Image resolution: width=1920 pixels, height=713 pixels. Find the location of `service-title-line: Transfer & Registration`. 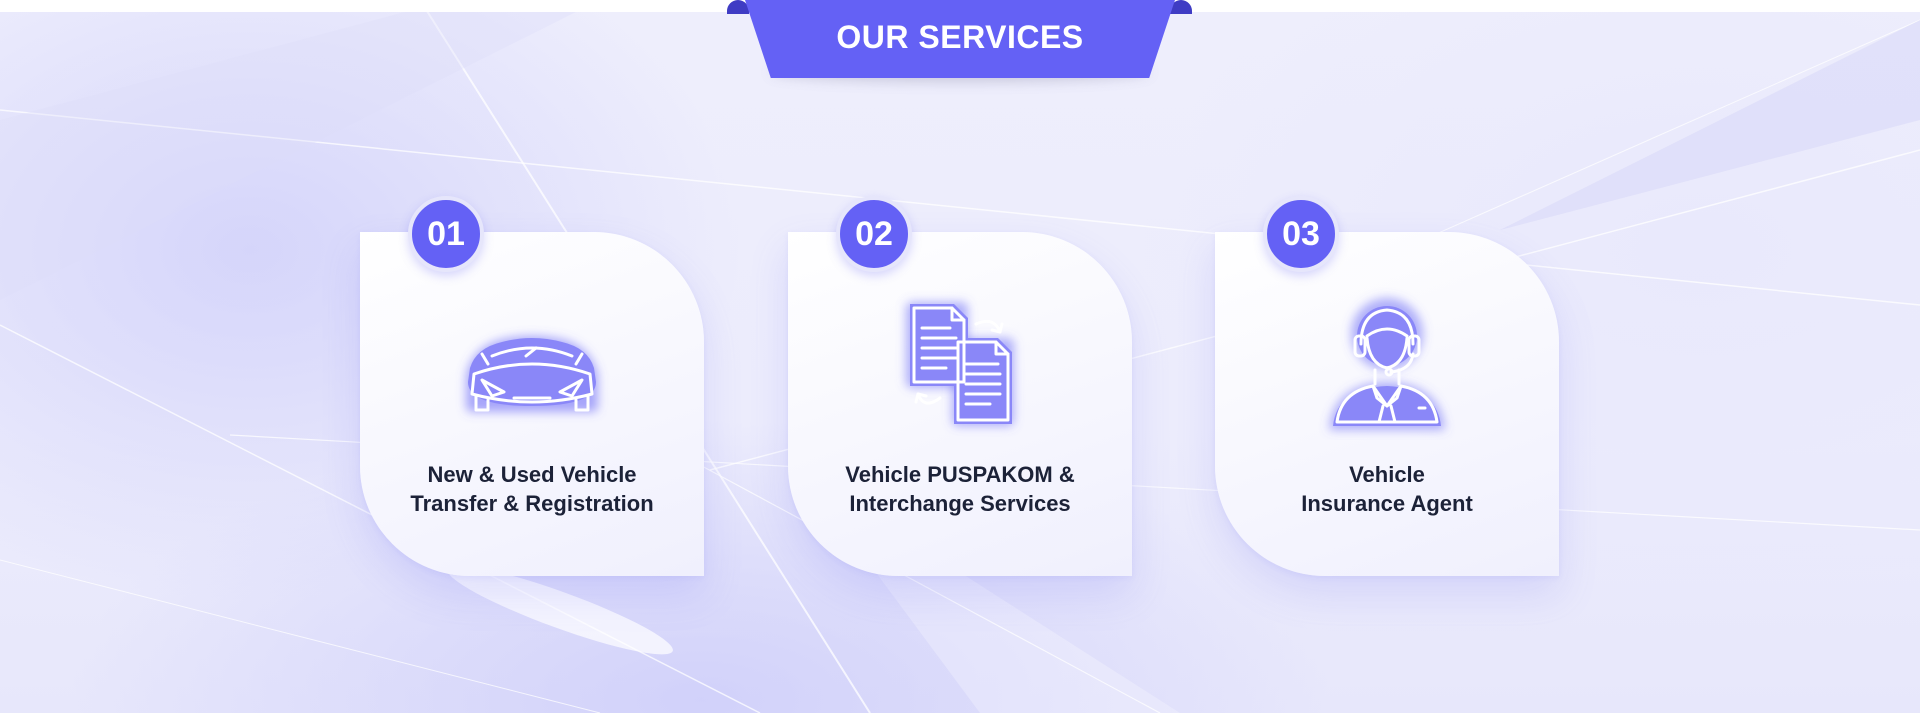

service-title-line: Transfer & Registration is located at coordinates (532, 503).